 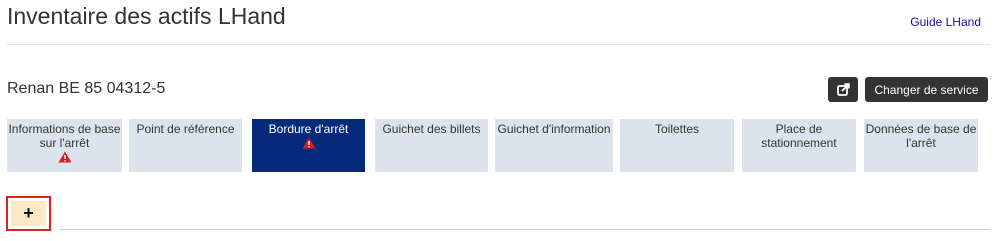 I want to click on external-link-icon, so click(x=843, y=89).